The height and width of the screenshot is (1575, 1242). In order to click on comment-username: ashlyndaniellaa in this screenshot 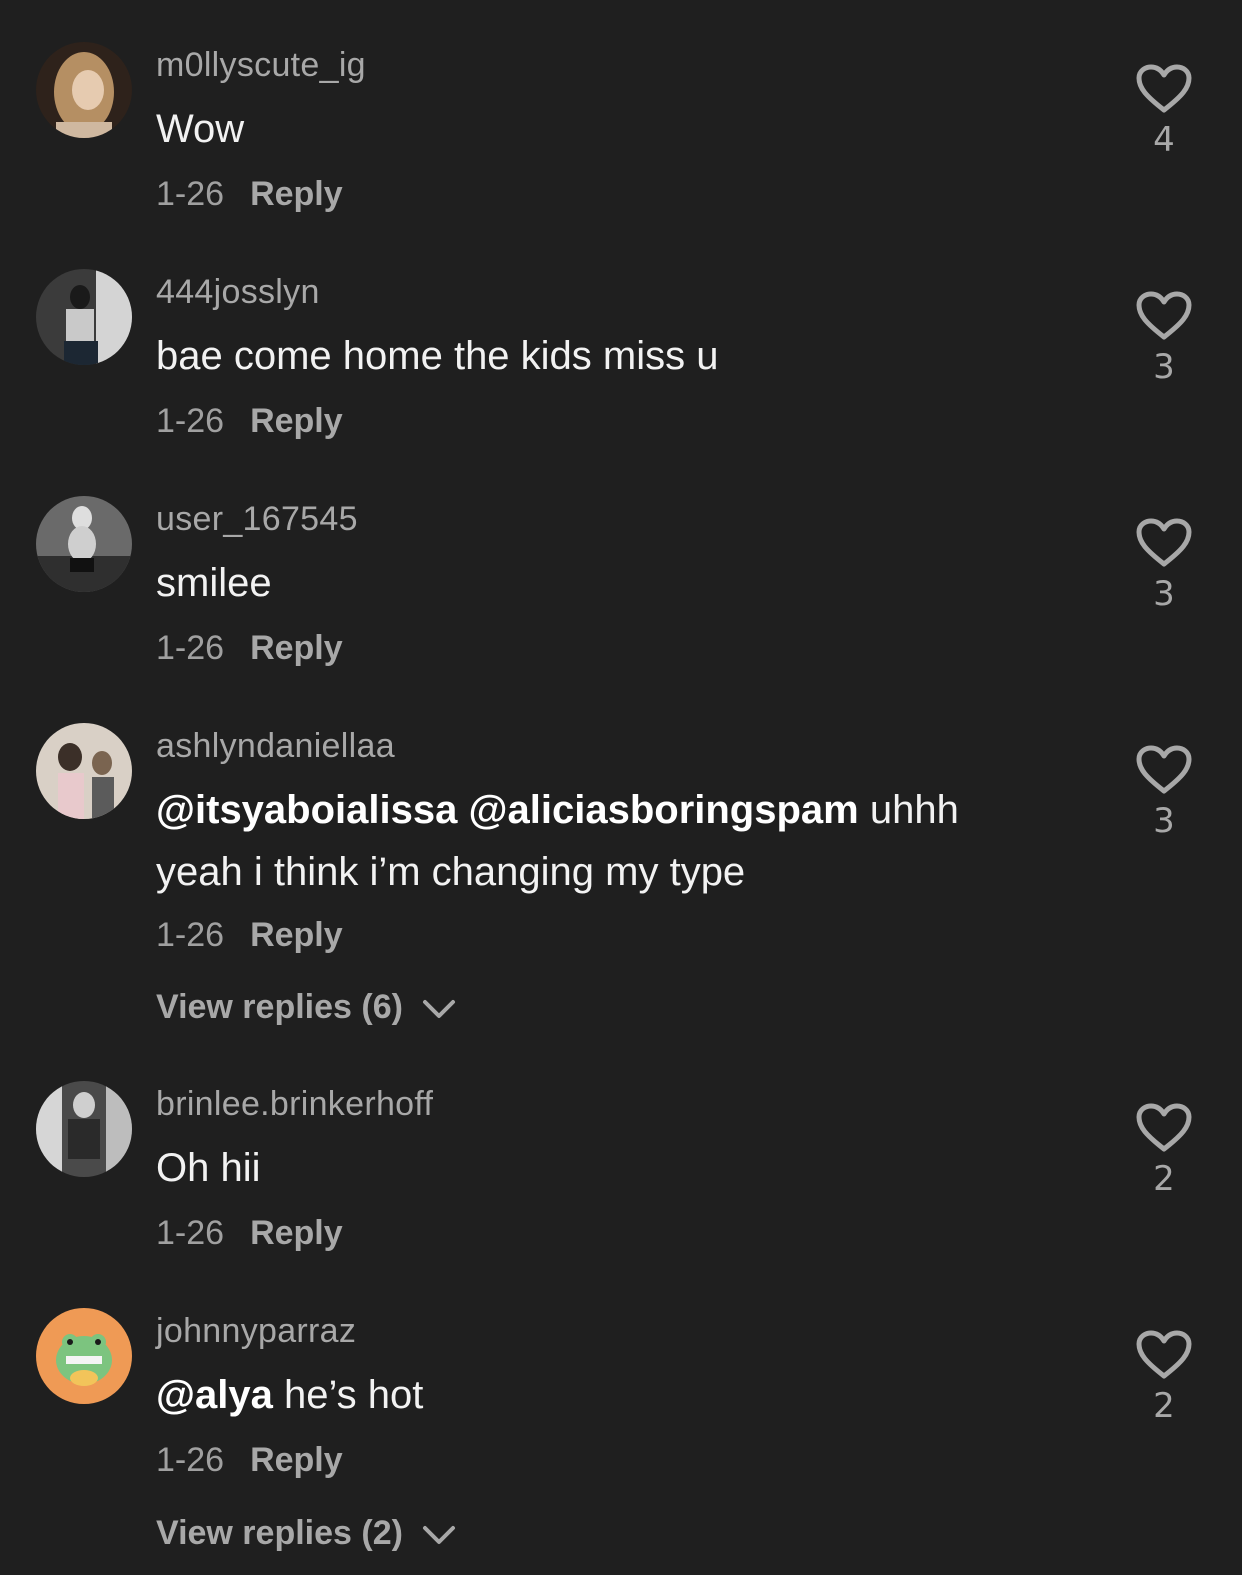, I will do `click(275, 746)`.